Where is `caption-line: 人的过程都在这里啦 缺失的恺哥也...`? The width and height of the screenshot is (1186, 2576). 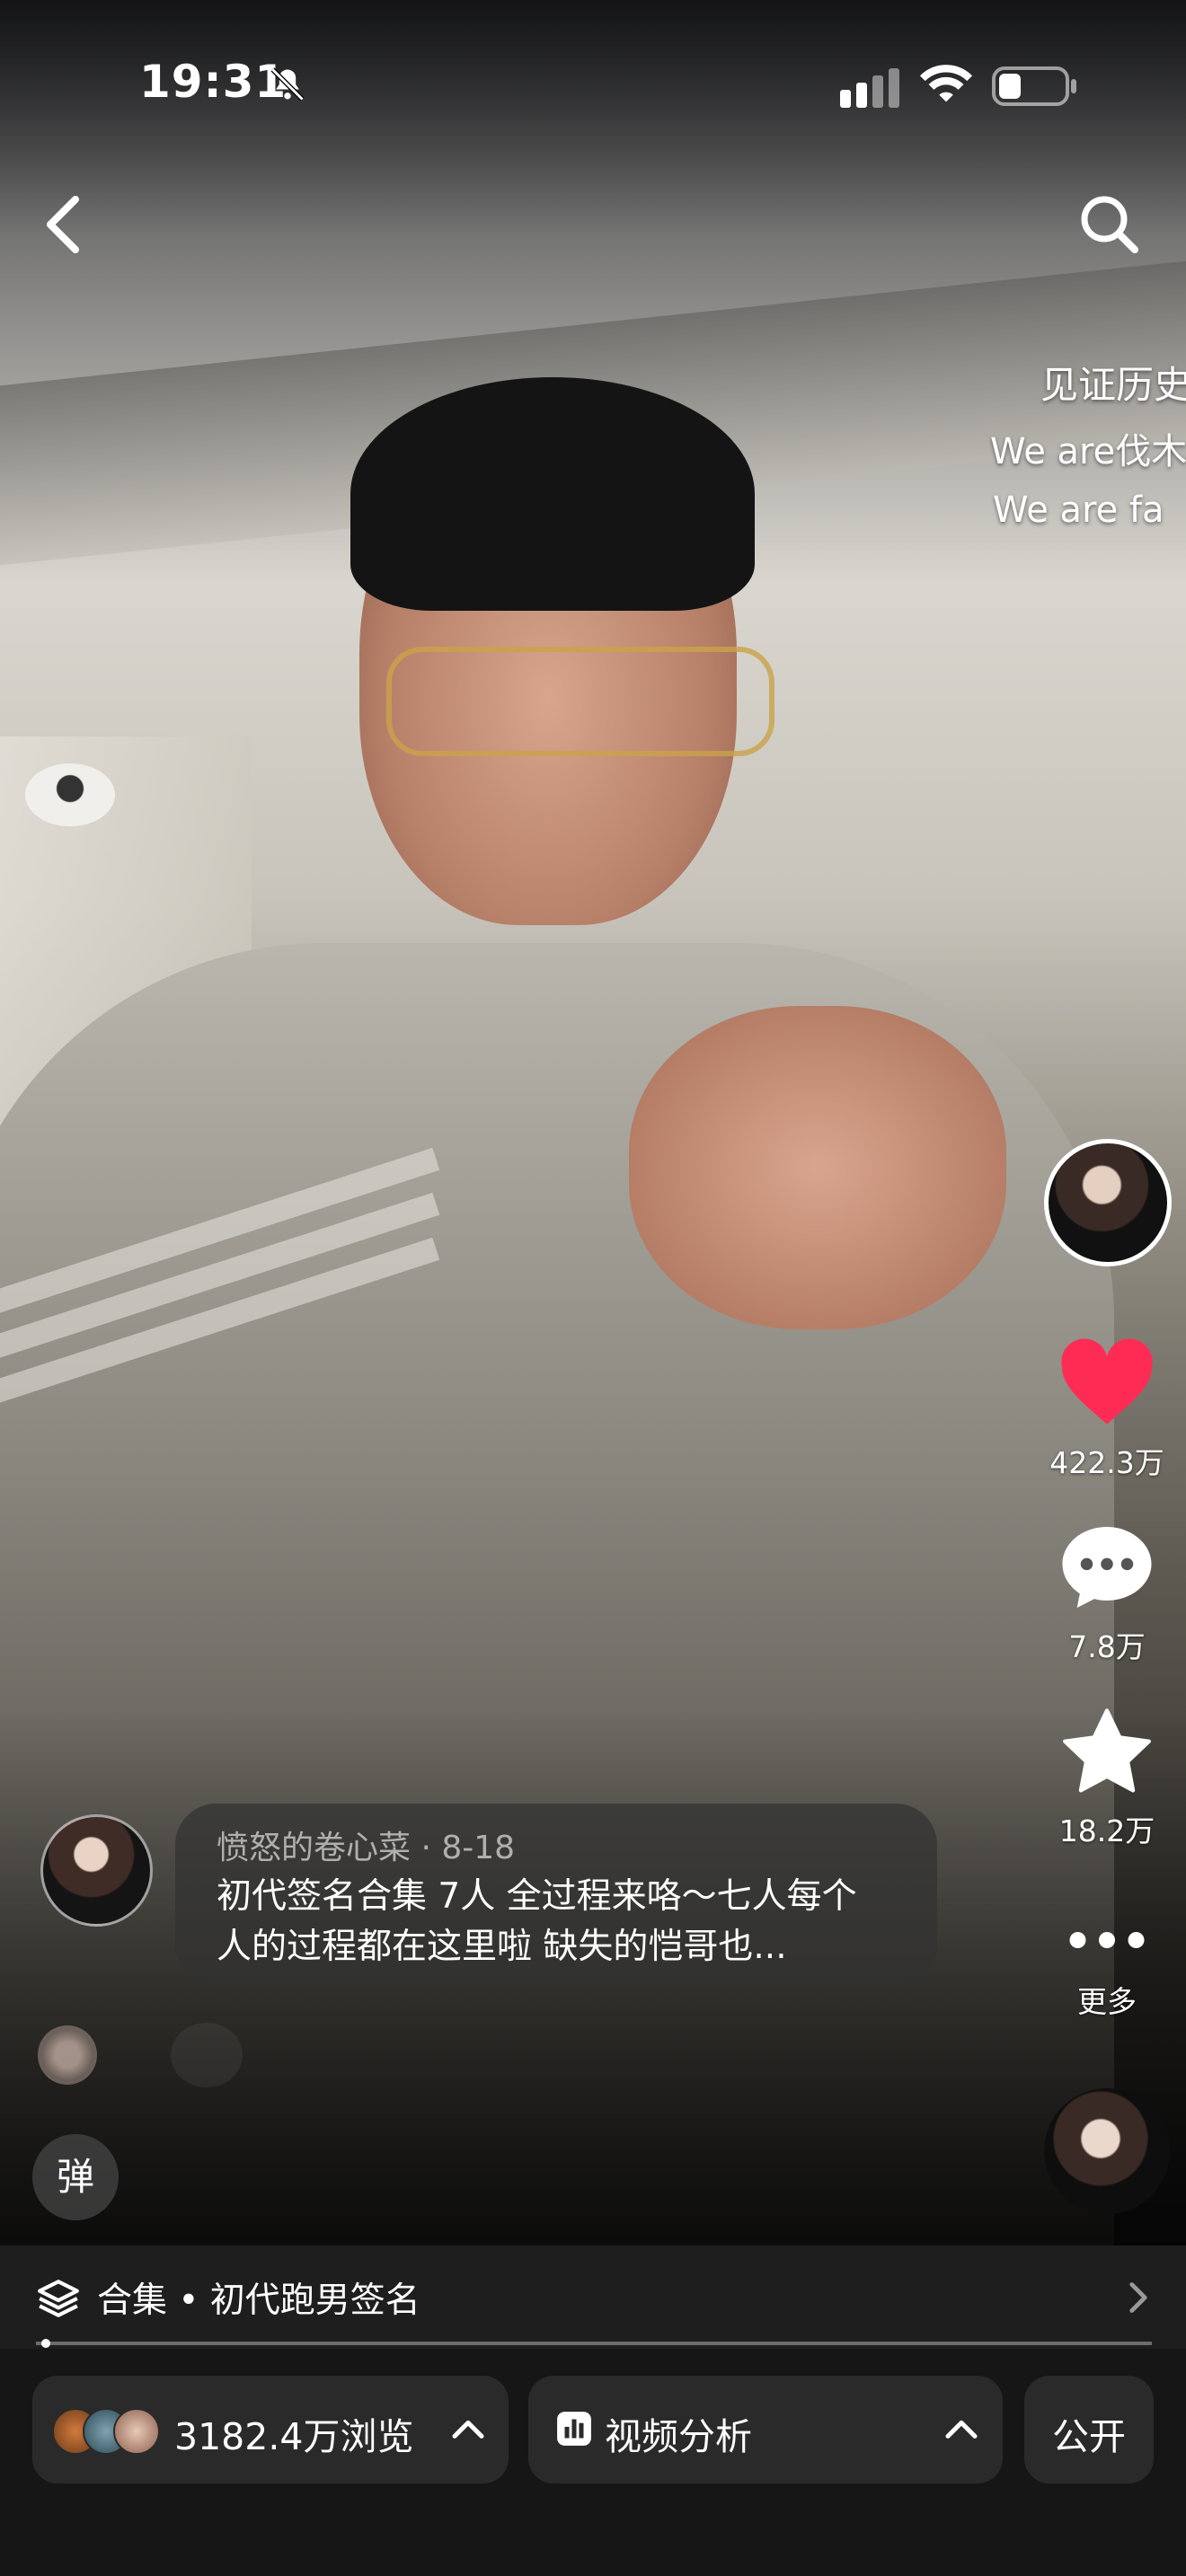
caption-line: 人的过程都在这里啦 缺失的恺哥也... is located at coordinates (502, 1947).